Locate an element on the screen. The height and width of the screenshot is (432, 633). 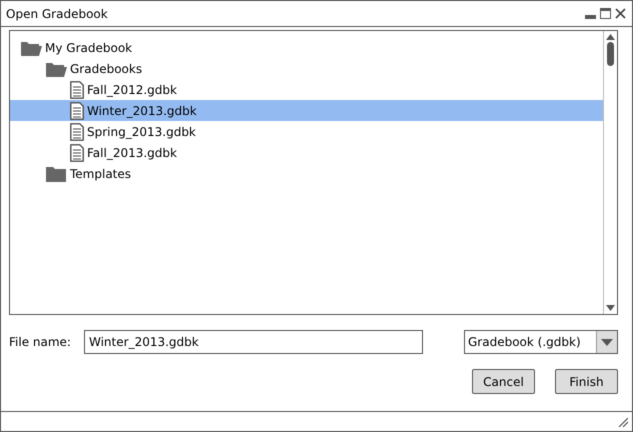
window-title: Open Gradebook is located at coordinates (57, 13).